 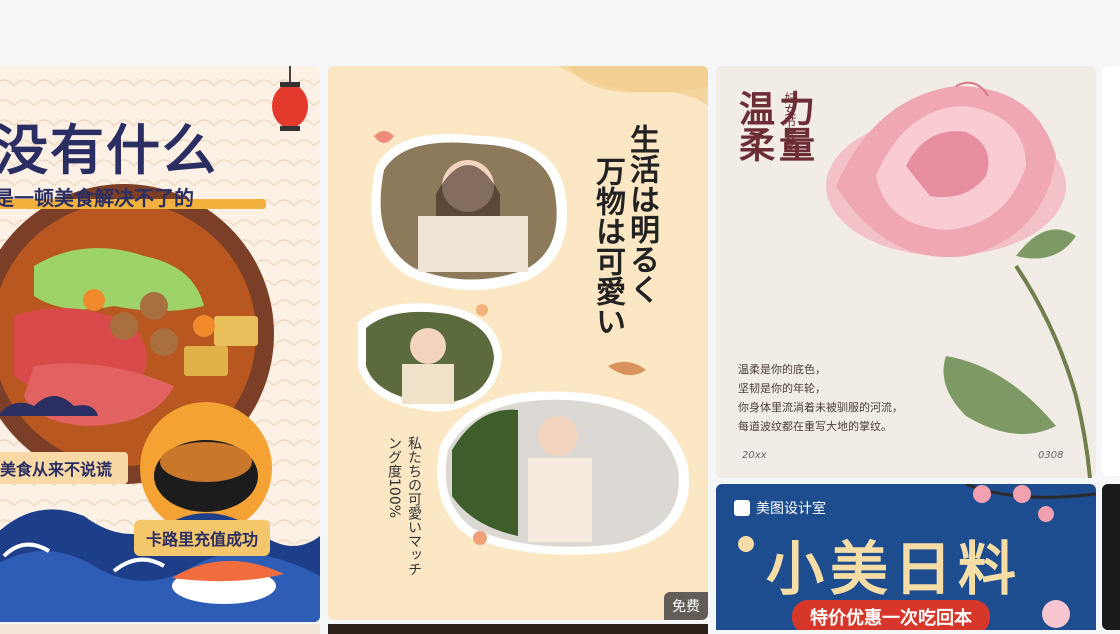 What do you see at coordinates (820, 407) in the screenshot?
I see `poem-line: 你身体里流淌着未被驯服的河流，` at bounding box center [820, 407].